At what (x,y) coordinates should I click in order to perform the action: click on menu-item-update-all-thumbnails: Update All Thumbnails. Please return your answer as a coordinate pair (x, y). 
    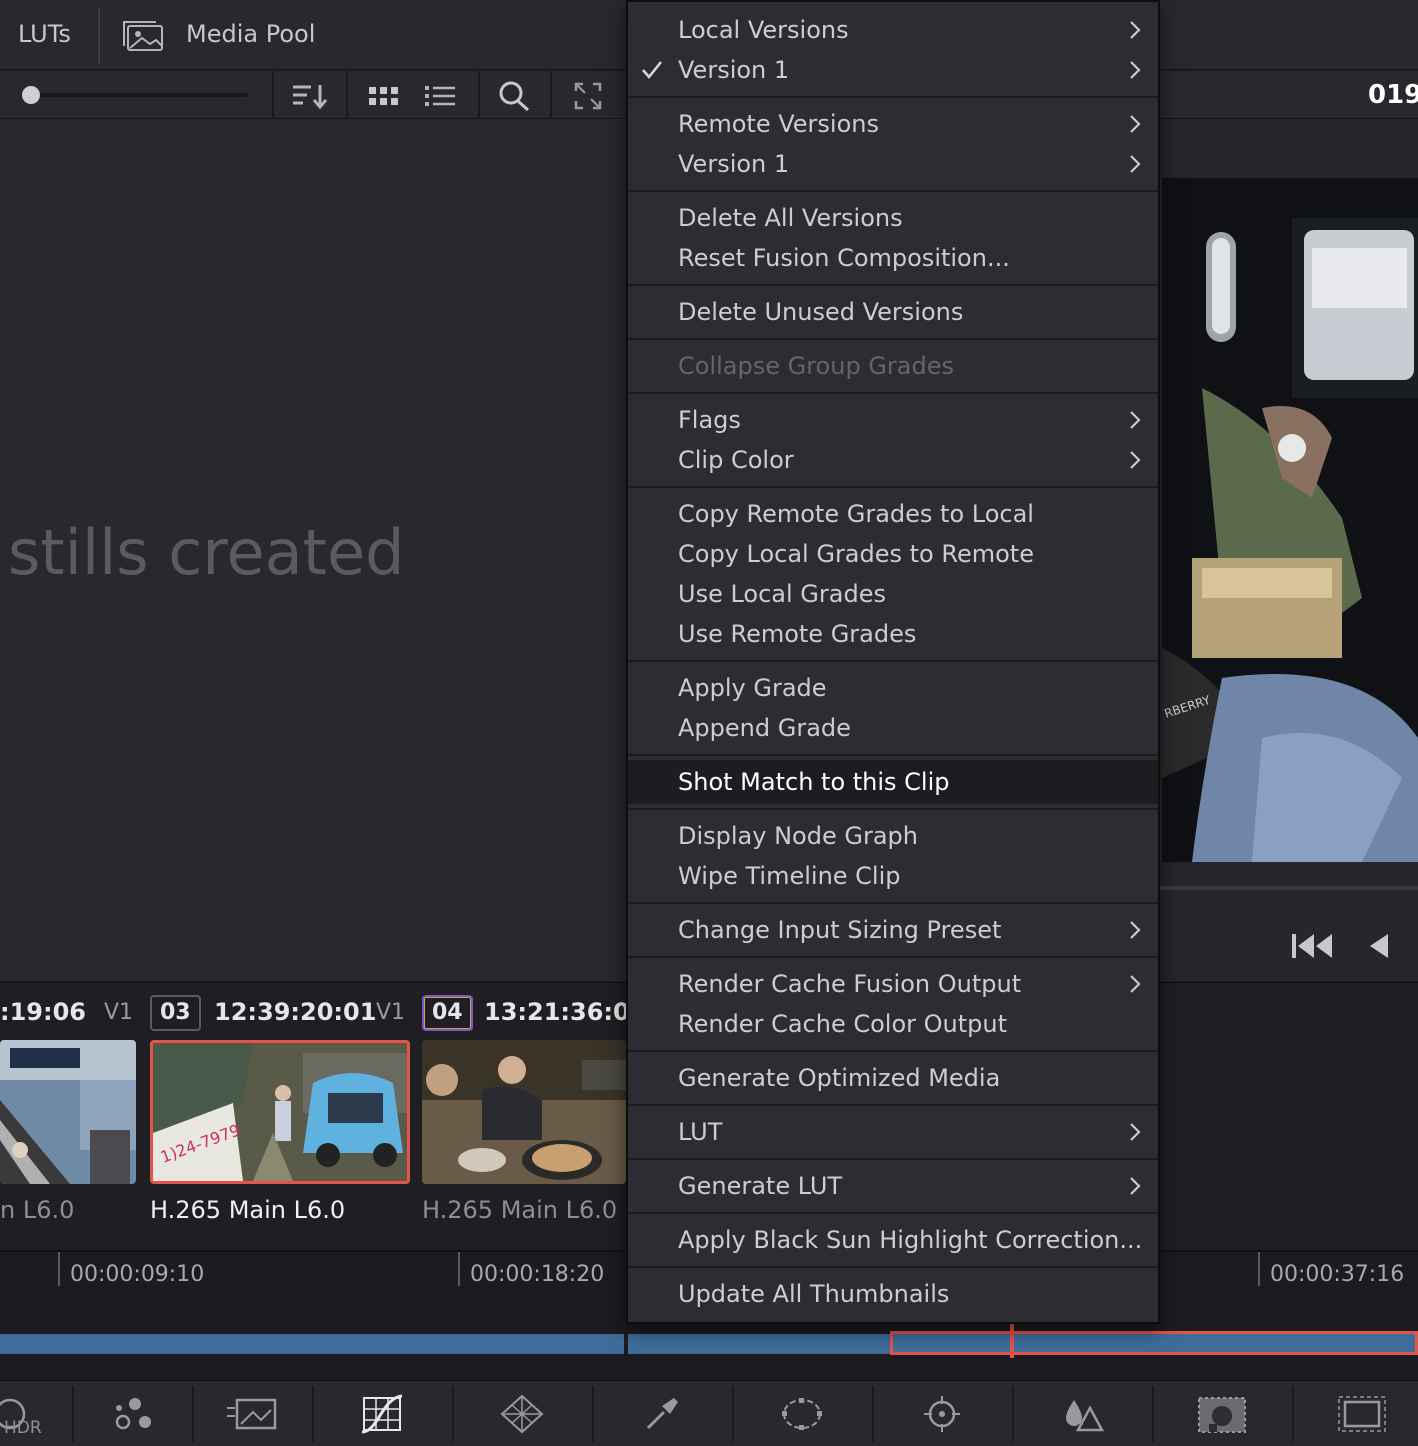
    Looking at the image, I should click on (893, 1294).